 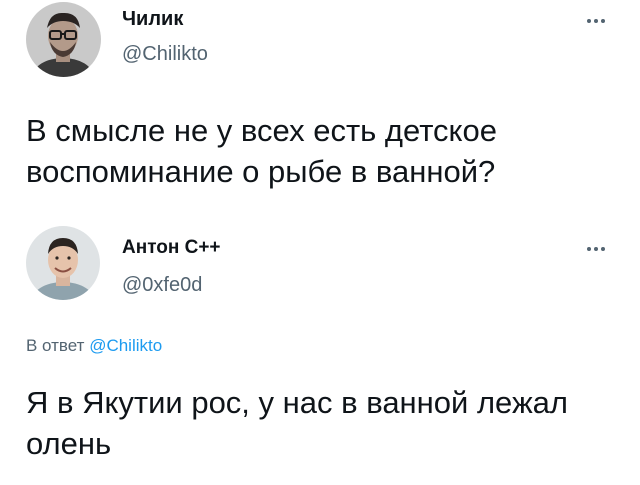 What do you see at coordinates (171, 248) in the screenshot?
I see `display-name: Антон С++` at bounding box center [171, 248].